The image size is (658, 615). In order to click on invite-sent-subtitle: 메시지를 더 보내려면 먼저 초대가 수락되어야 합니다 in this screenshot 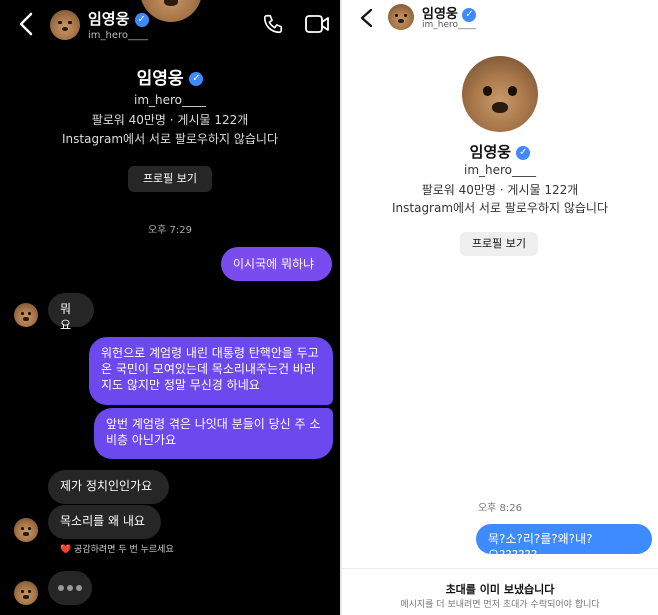, I will do `click(500, 605)`.